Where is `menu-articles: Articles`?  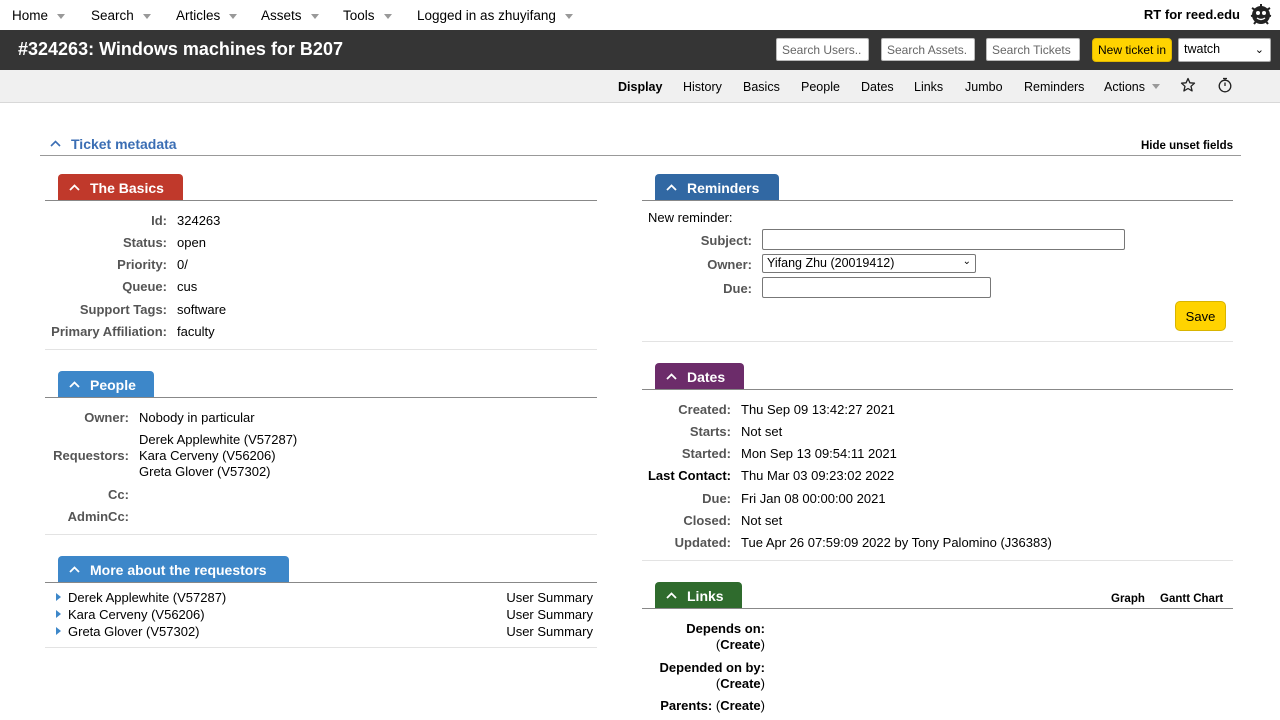
menu-articles: Articles is located at coordinates (207, 15).